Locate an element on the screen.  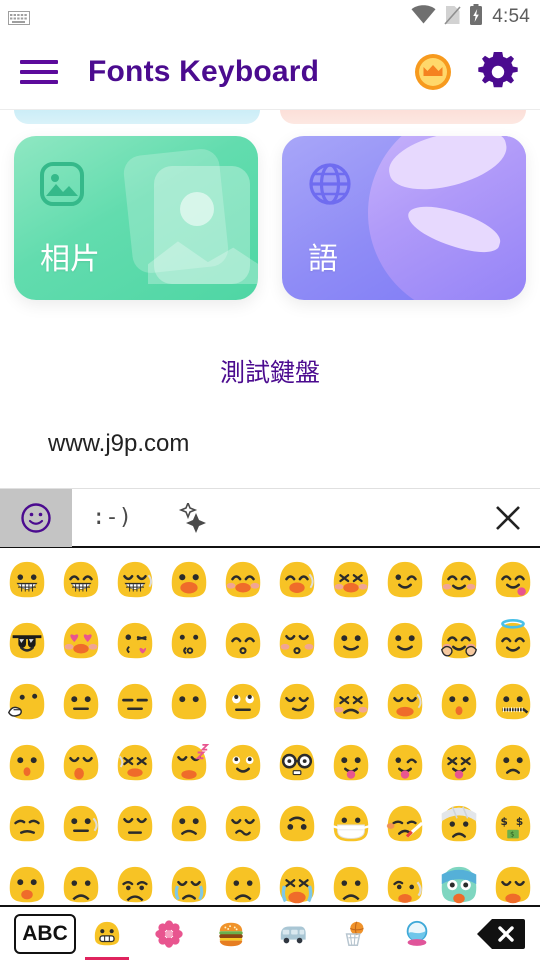
sim-off-icon is located at coordinates (452, 17).